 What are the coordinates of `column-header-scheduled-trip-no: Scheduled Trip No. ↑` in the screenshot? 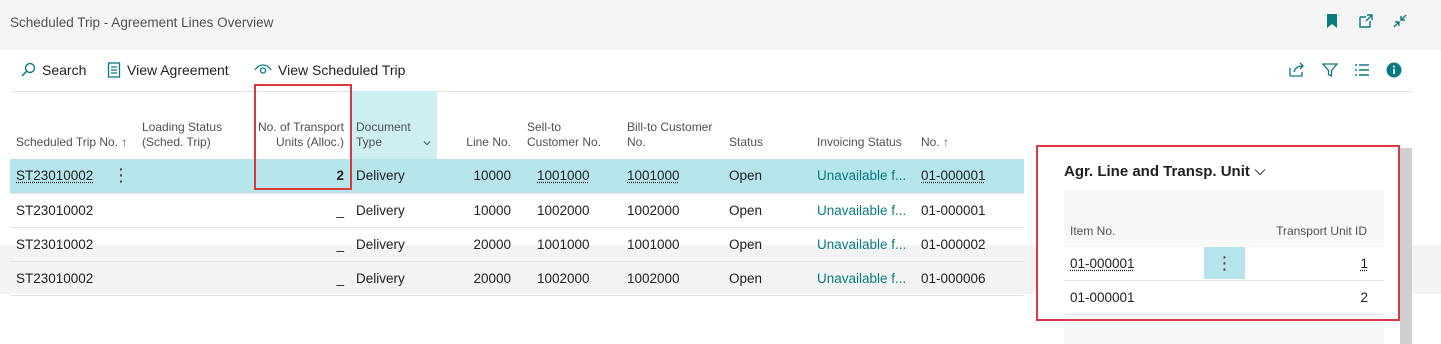 It's located at (73, 125).